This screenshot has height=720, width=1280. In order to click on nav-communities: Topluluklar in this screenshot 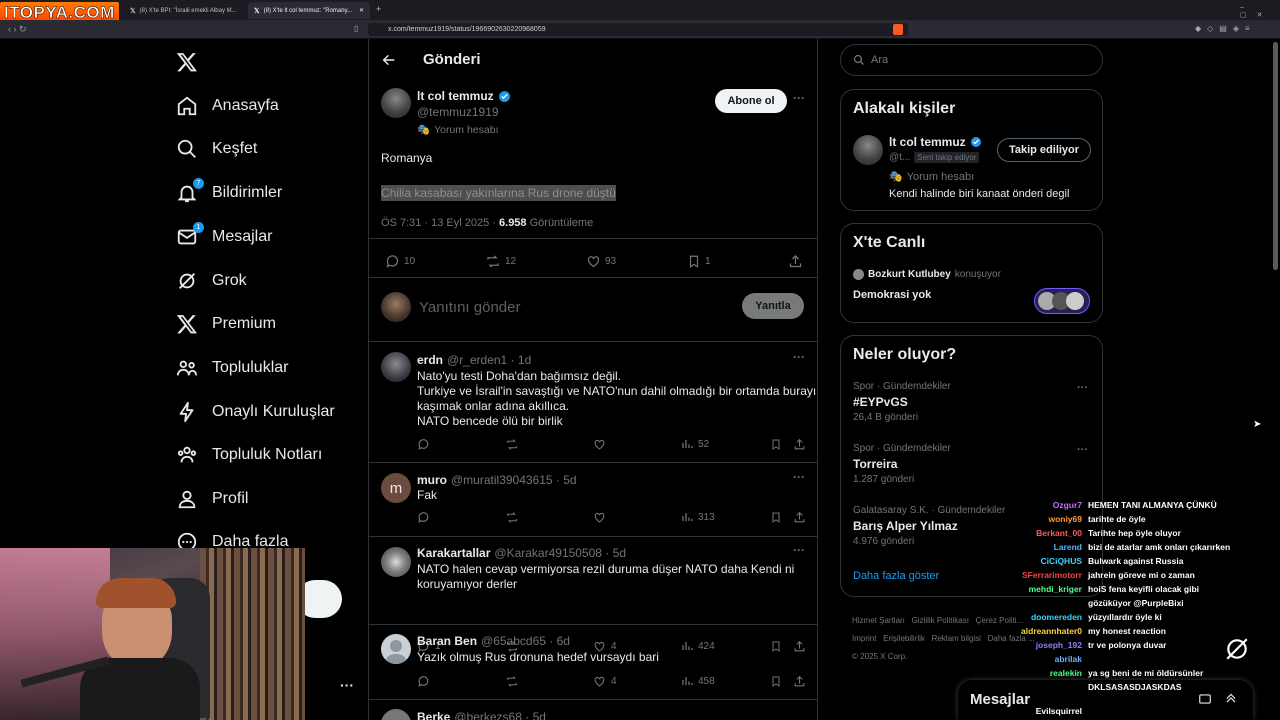, I will do `click(232, 368)`.